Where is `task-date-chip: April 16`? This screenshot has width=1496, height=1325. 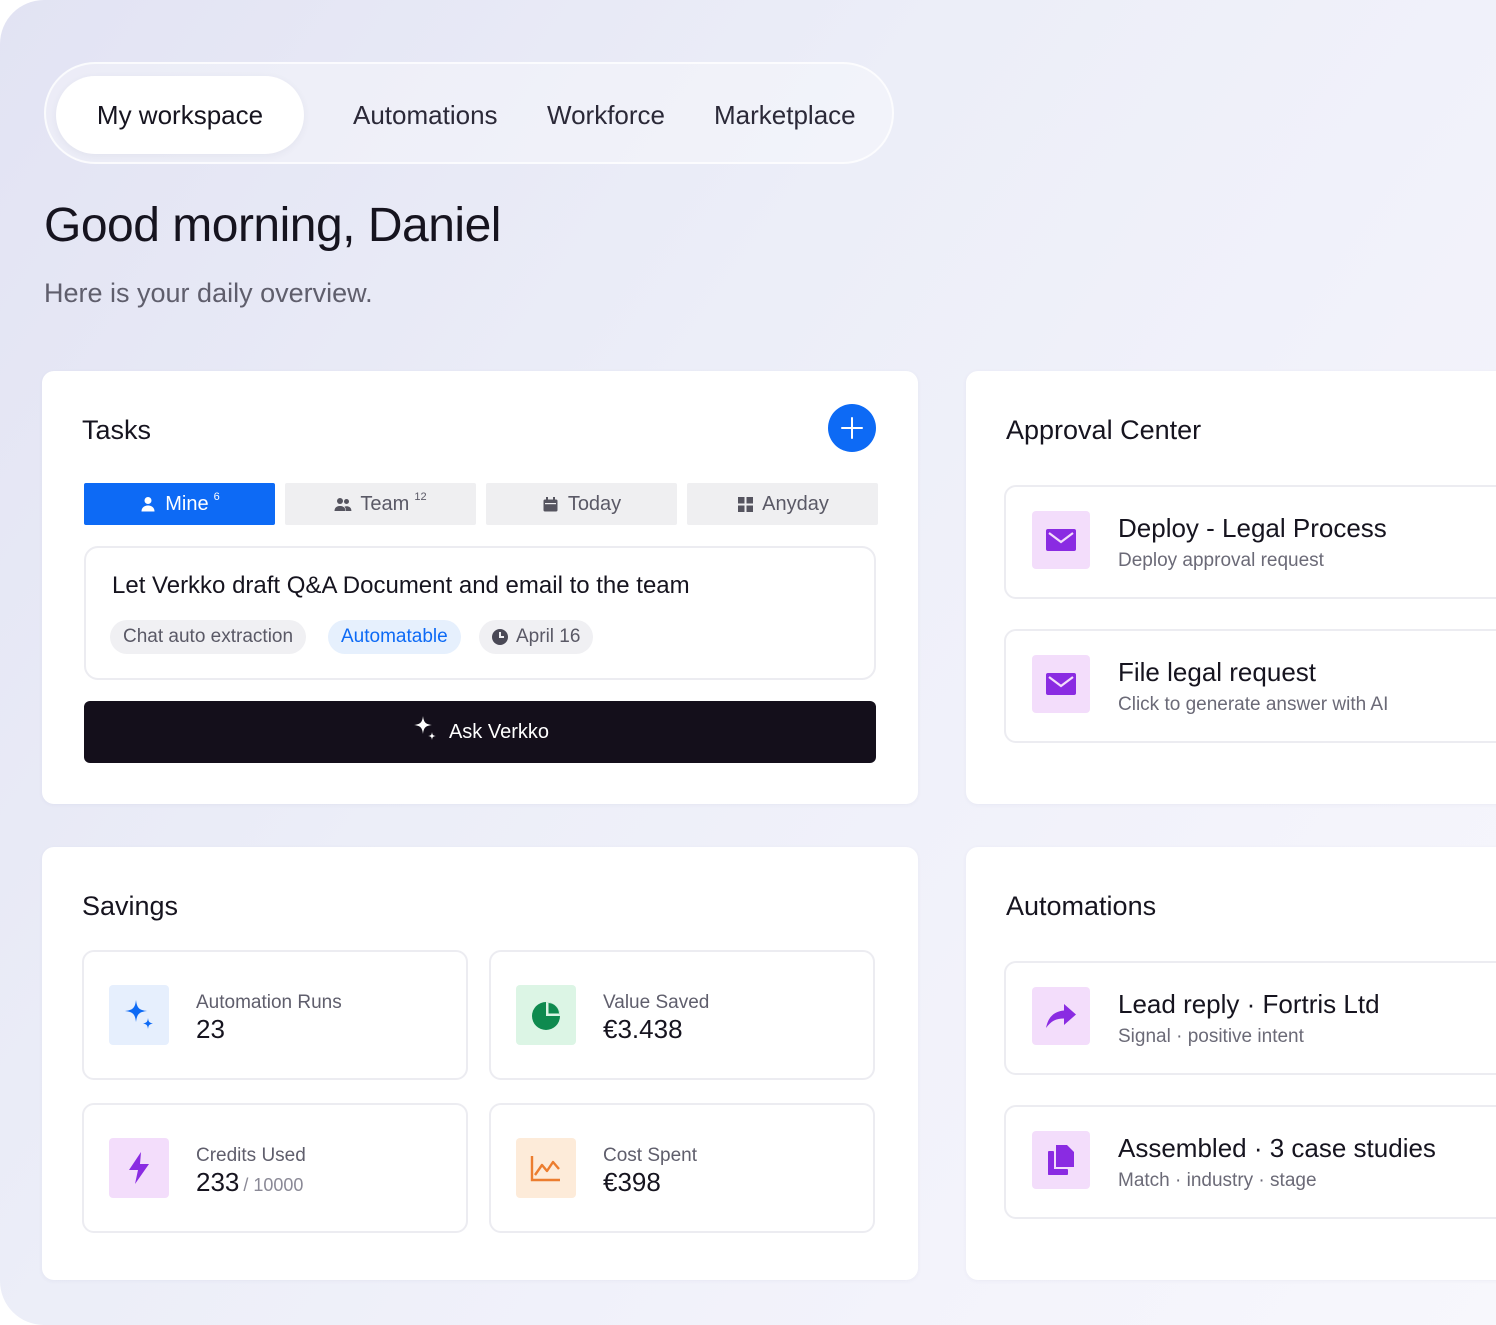
task-date-chip: April 16 is located at coordinates (536, 637).